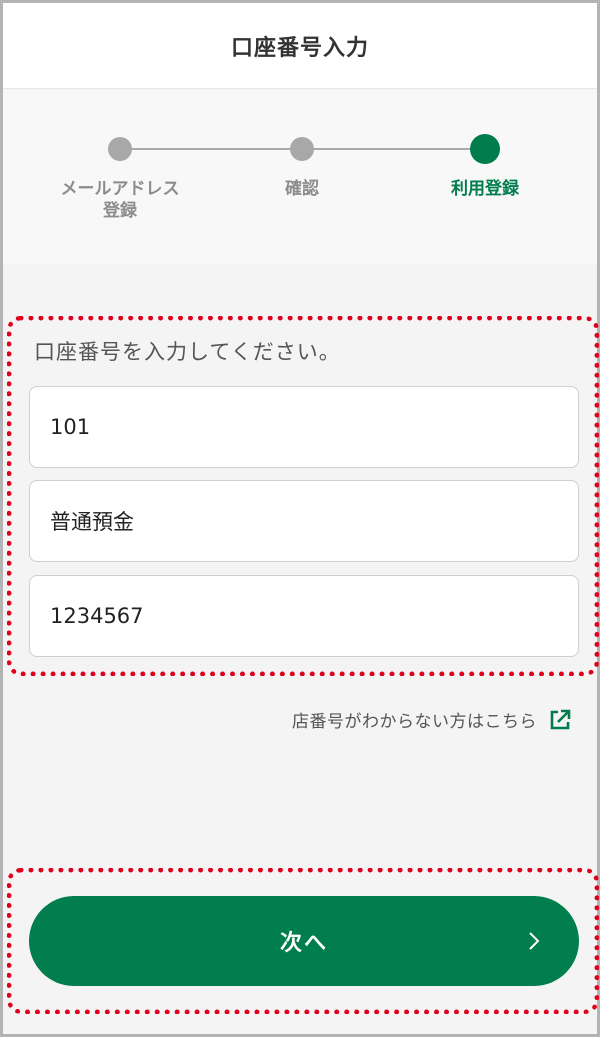 This screenshot has width=600, height=1063. What do you see at coordinates (304, 521) in the screenshot?
I see `account-type-field: 普通預金` at bounding box center [304, 521].